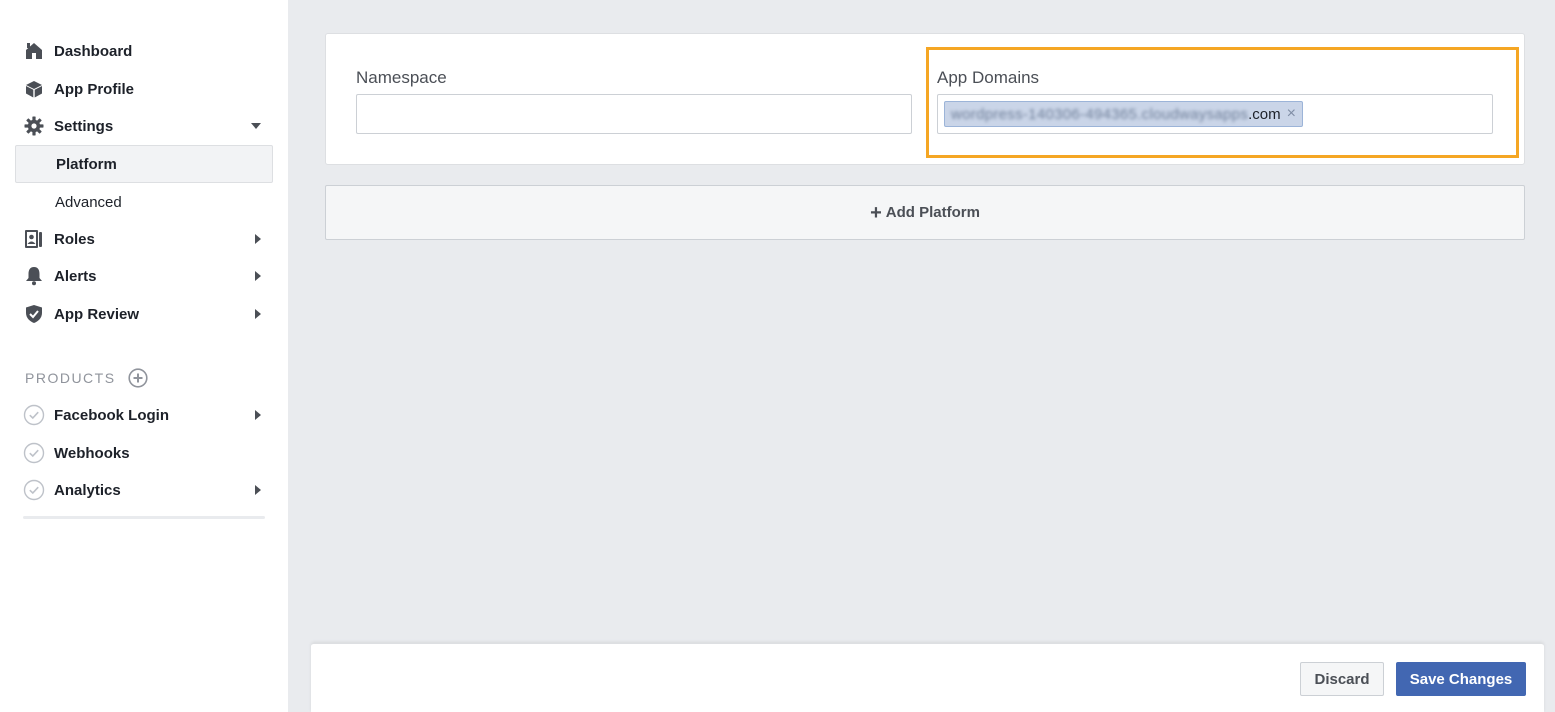  What do you see at coordinates (93, 51) in the screenshot?
I see `sidebar-item-label: Dashboard` at bounding box center [93, 51].